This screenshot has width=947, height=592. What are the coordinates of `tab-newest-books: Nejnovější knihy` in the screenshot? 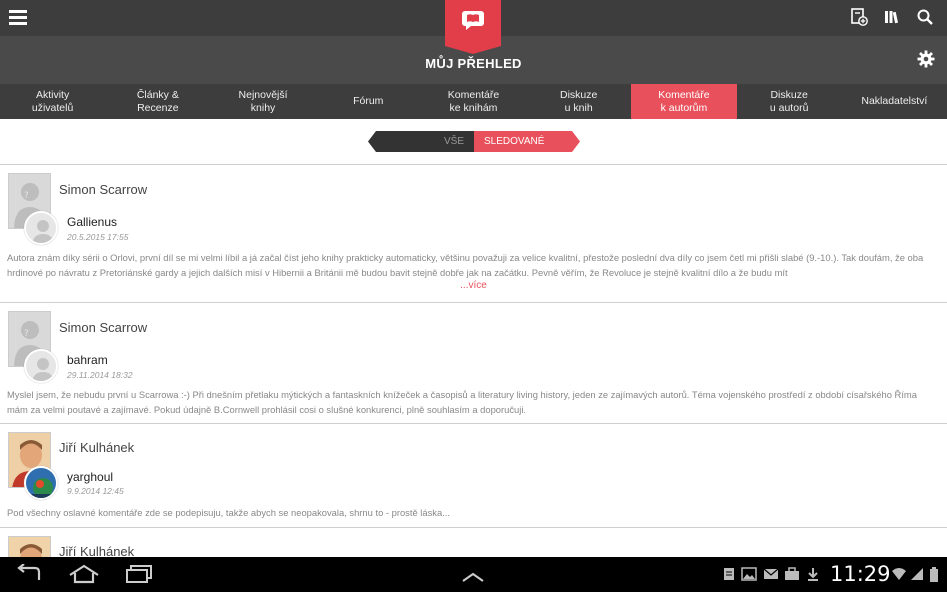 It's located at (262, 101).